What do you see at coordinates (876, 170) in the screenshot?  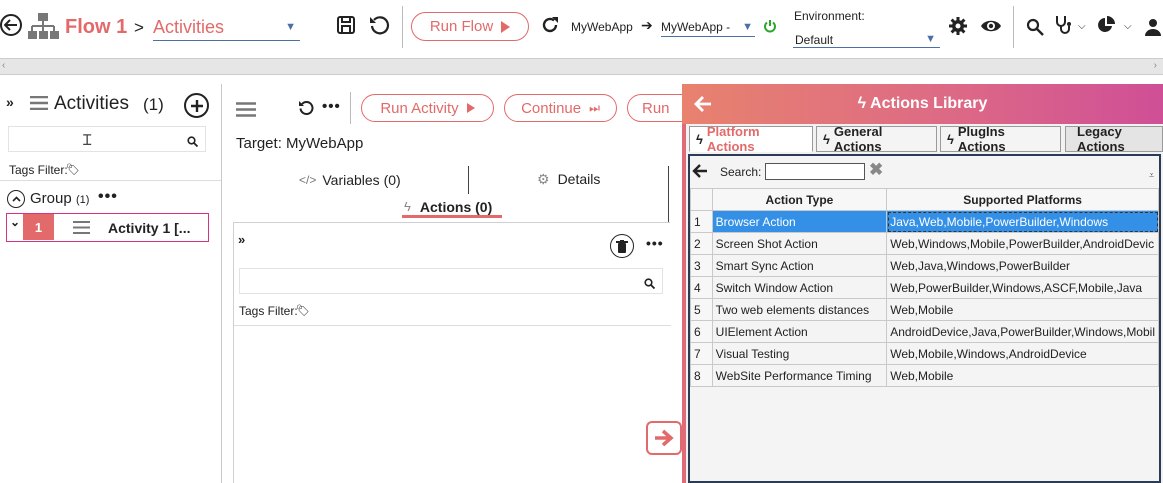 I see `clear-search-icon: ✖` at bounding box center [876, 170].